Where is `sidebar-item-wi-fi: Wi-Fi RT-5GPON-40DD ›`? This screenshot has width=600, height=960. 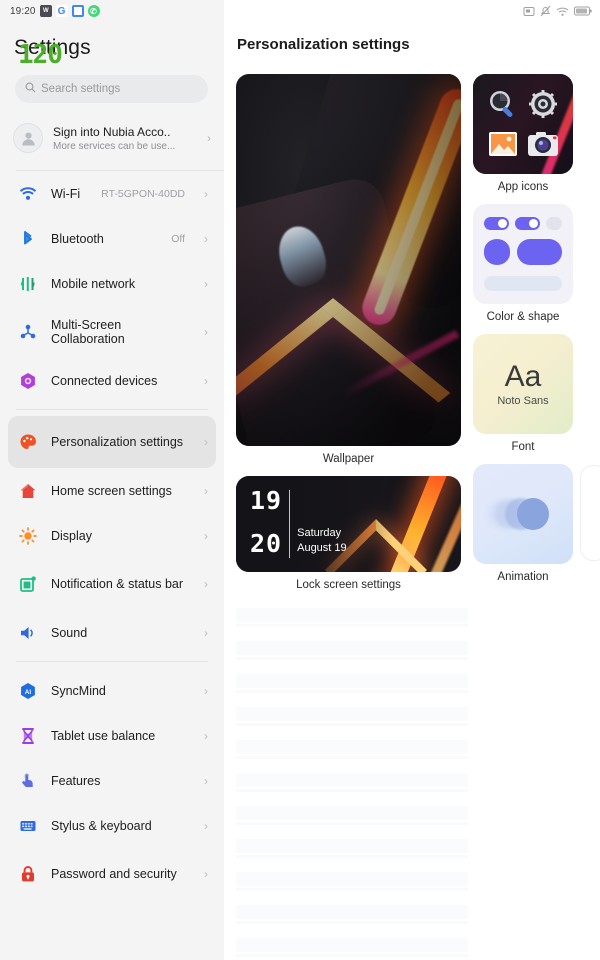
sidebar-item-wi-fi: Wi-Fi RT-5GPON-40DD › is located at coordinates (112, 193).